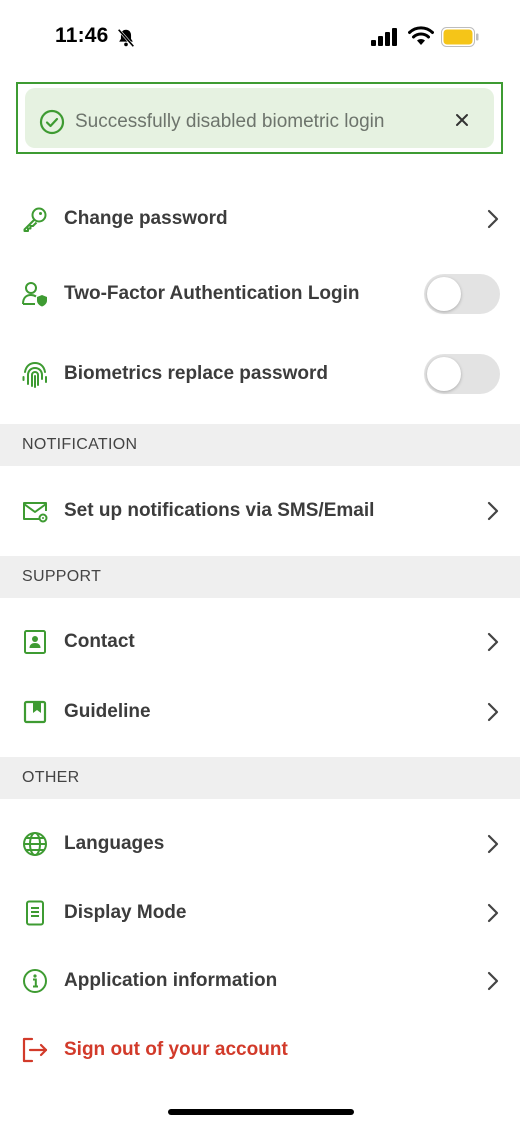  Describe the element at coordinates (35, 219) in the screenshot. I see `key-icon` at that location.